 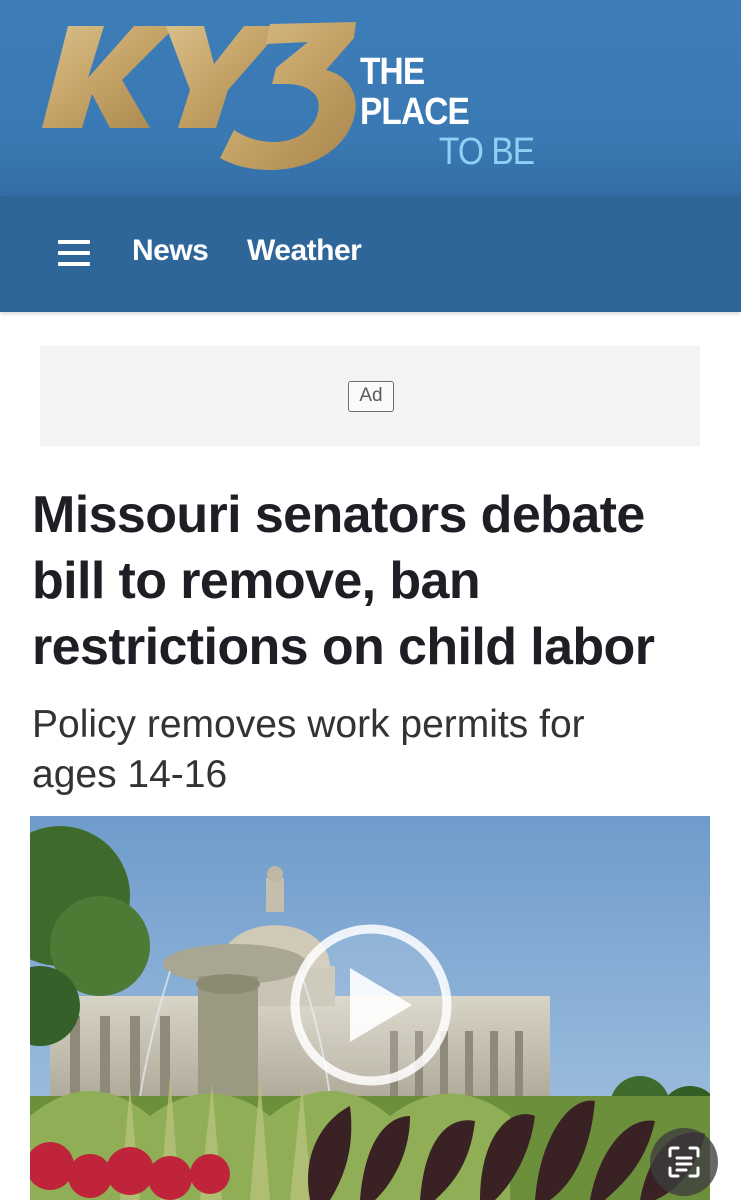 What do you see at coordinates (371, 1005) in the screenshot?
I see `play-button` at bounding box center [371, 1005].